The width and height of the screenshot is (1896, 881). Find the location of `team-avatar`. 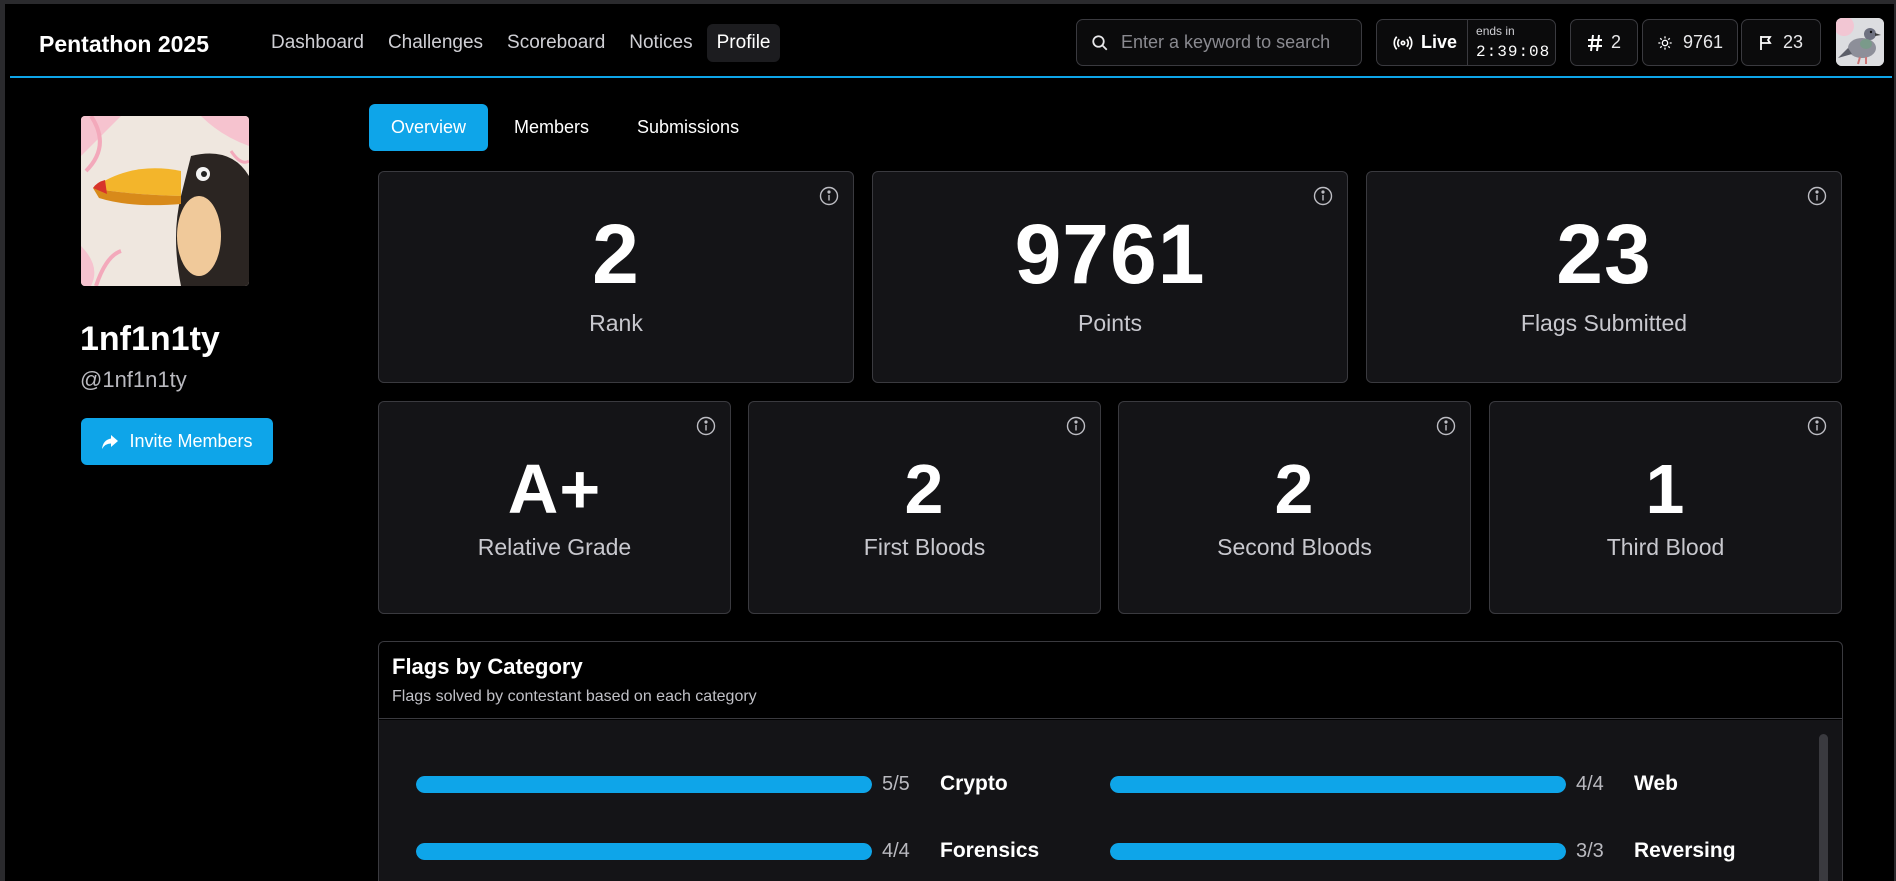

team-avatar is located at coordinates (165, 201).